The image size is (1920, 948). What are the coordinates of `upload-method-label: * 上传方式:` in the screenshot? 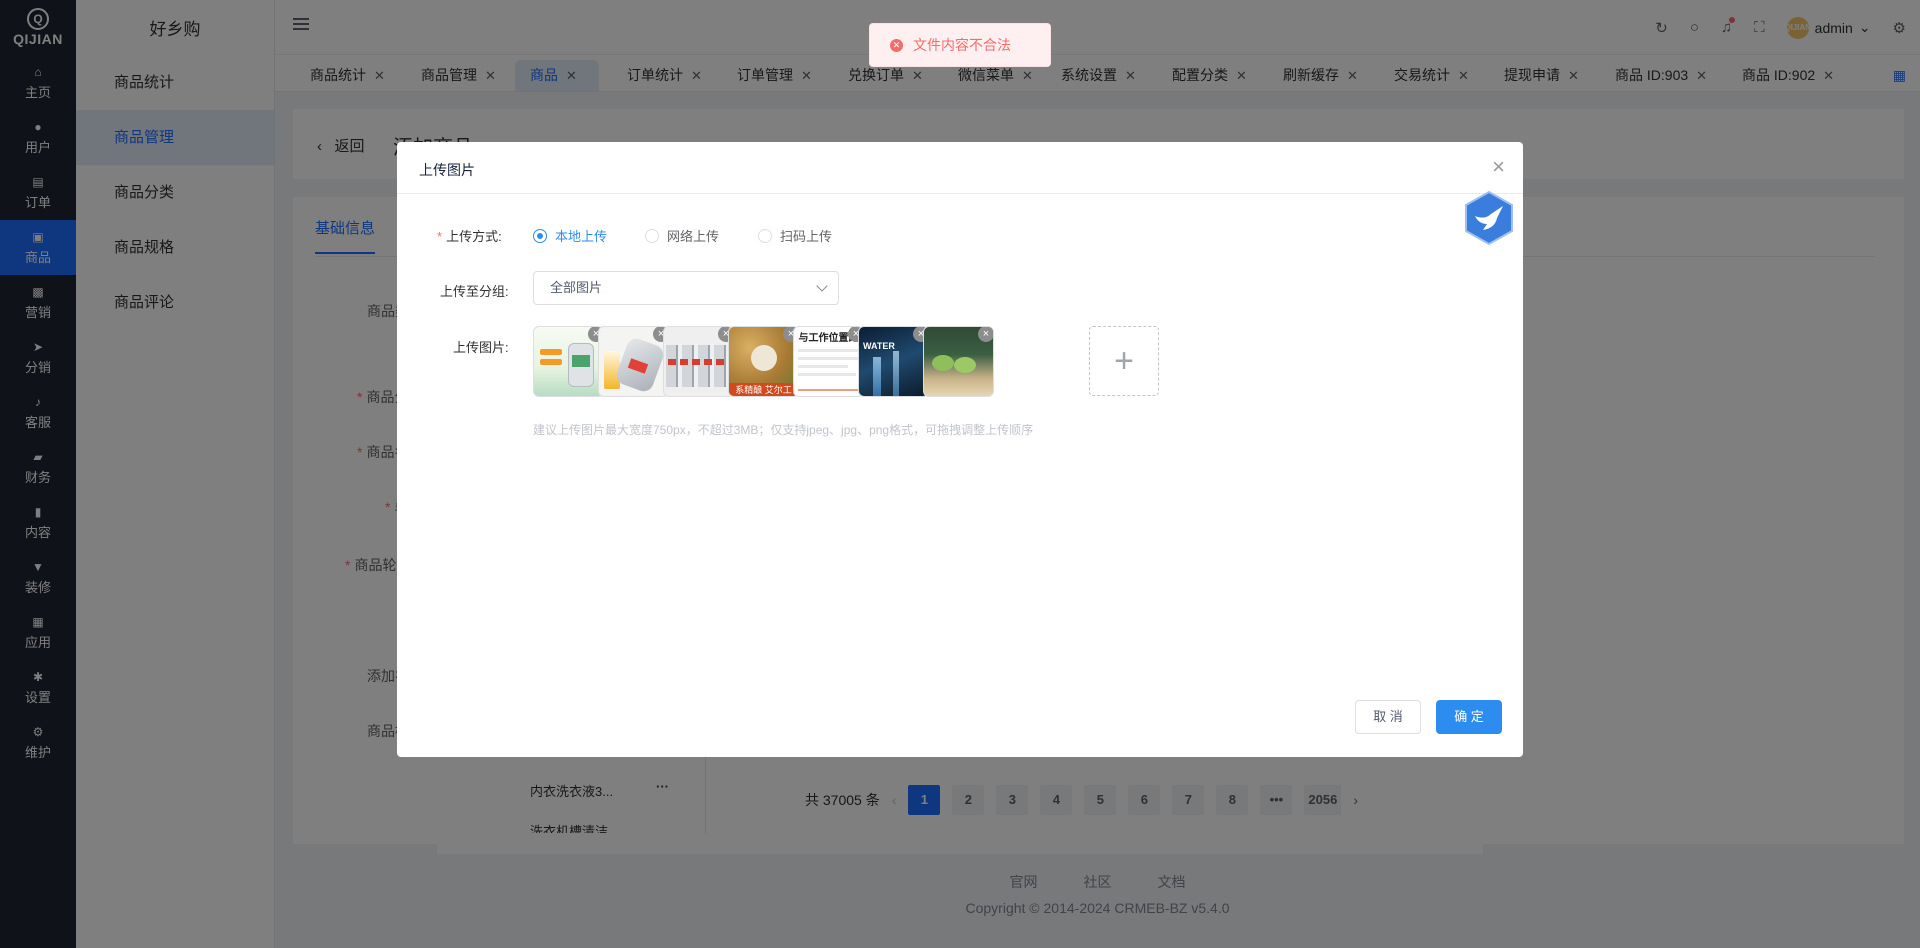 It's located at (469, 236).